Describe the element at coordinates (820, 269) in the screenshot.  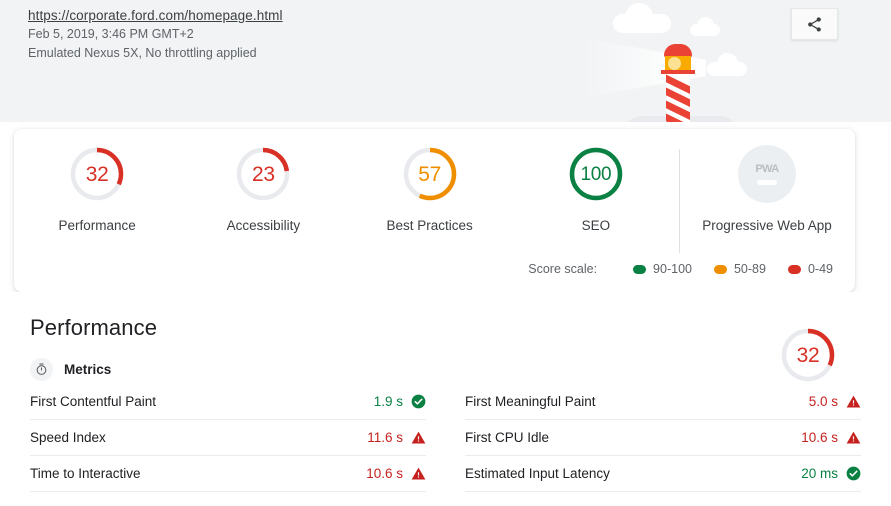
I see `legend-label: 0-49` at that location.